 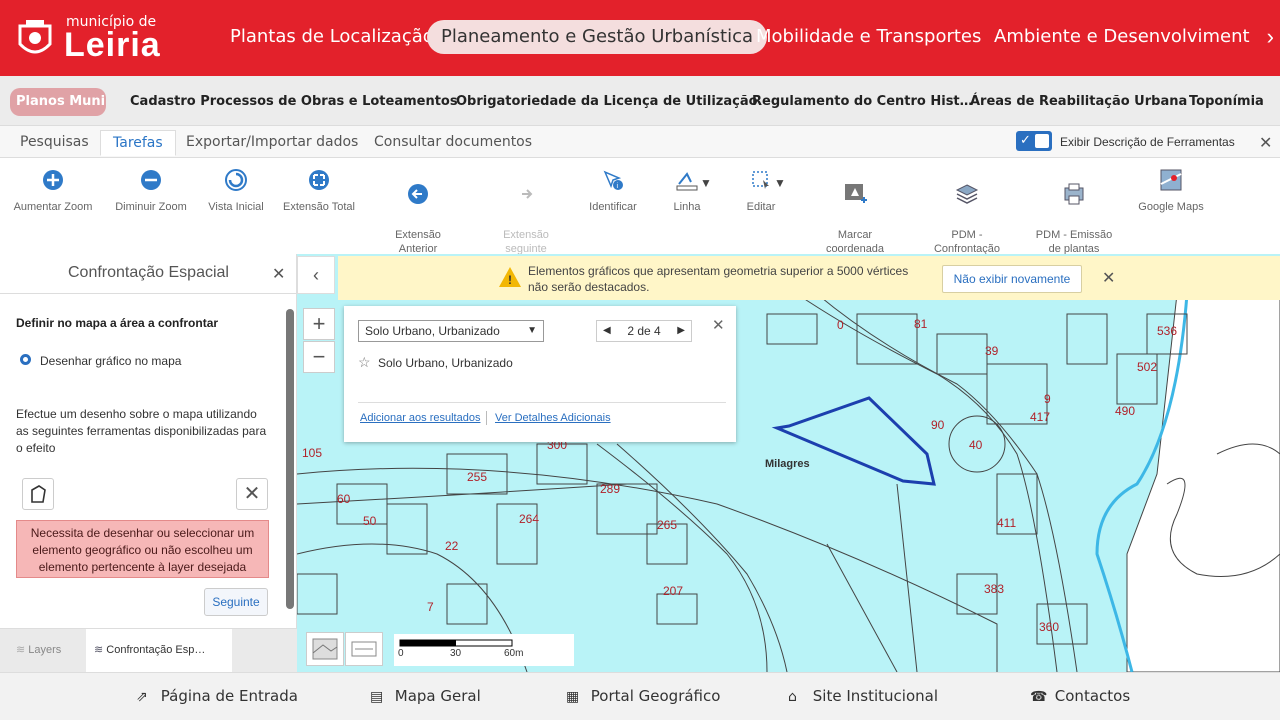 I want to click on tab-layers: ≋ Layers, so click(x=38, y=649).